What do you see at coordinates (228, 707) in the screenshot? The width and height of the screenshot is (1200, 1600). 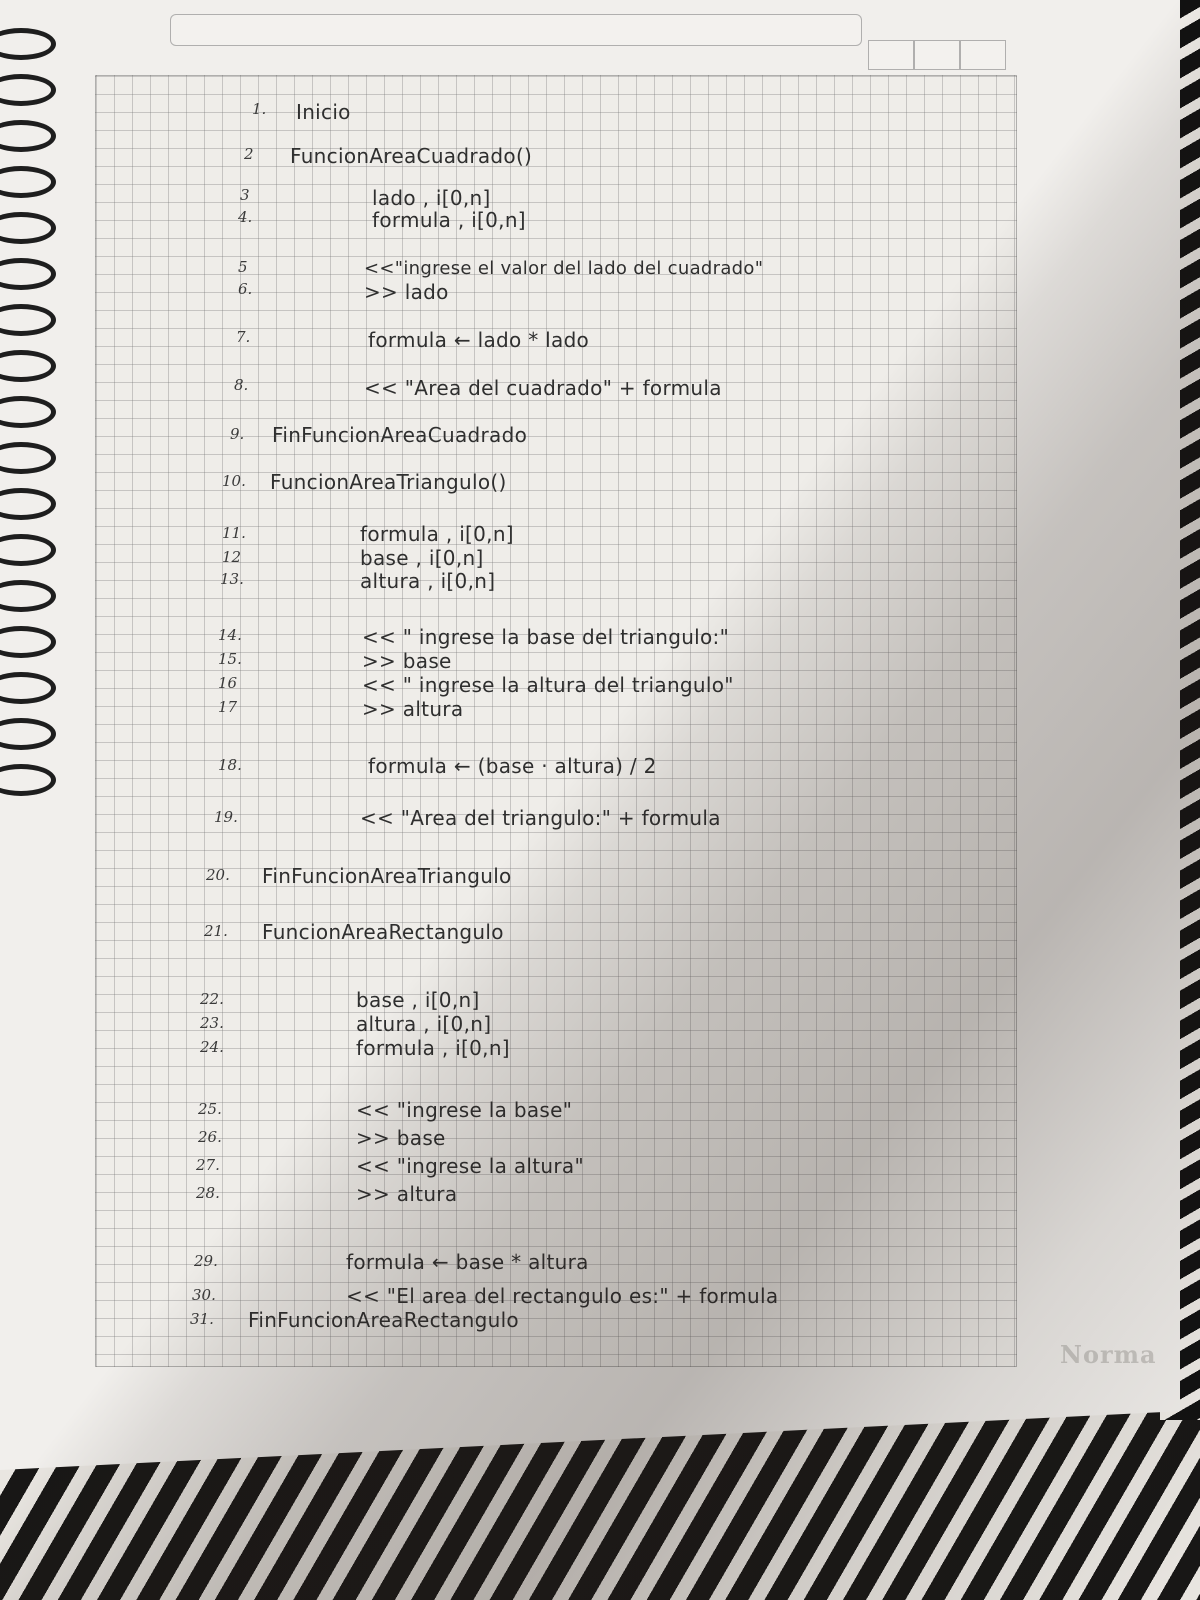 I see `line-number: 17` at bounding box center [228, 707].